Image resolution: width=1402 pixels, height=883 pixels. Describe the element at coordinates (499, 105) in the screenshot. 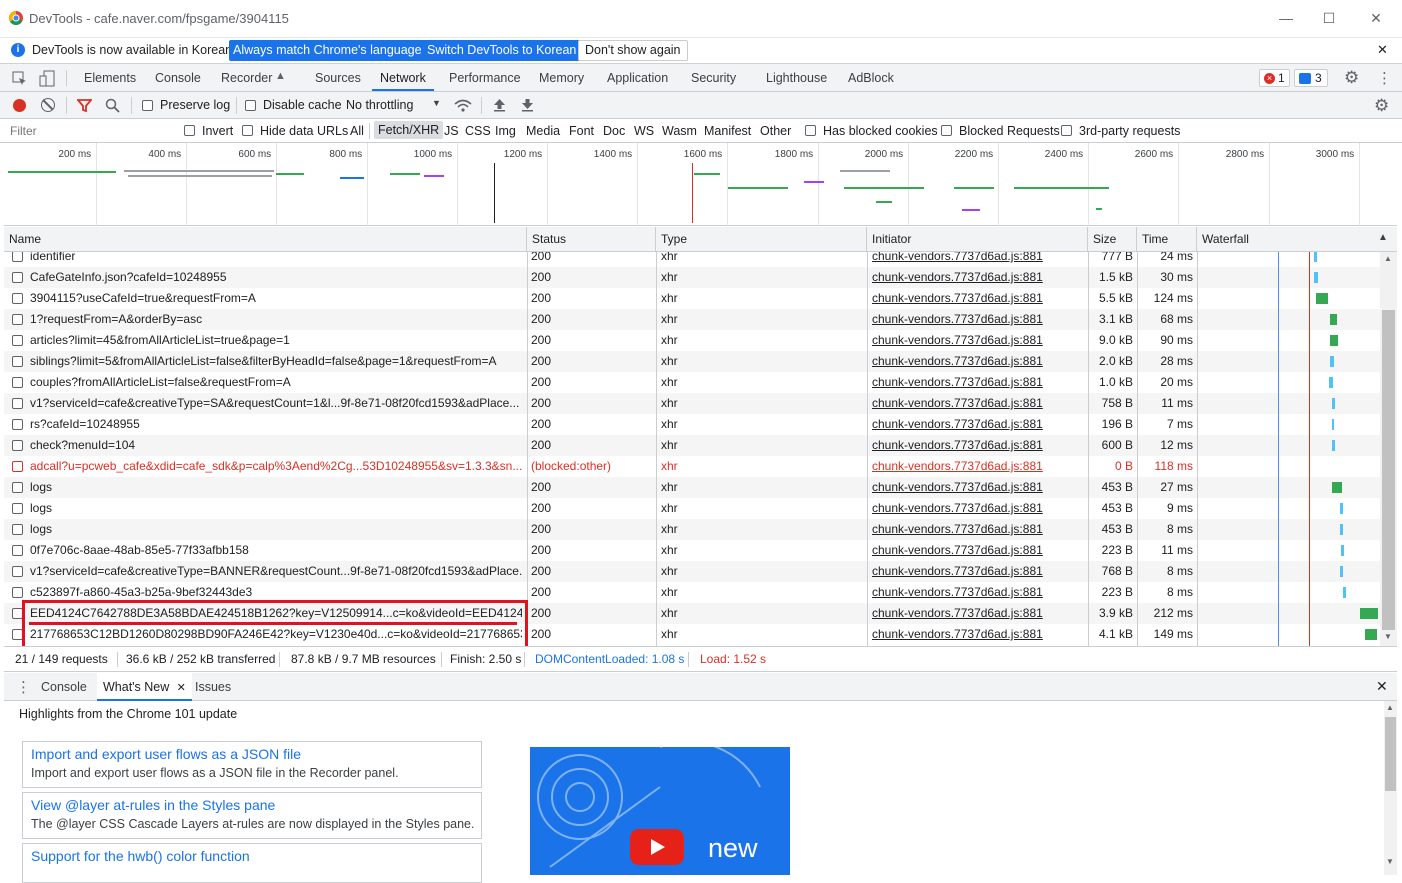

I see `import-har-icon` at that location.